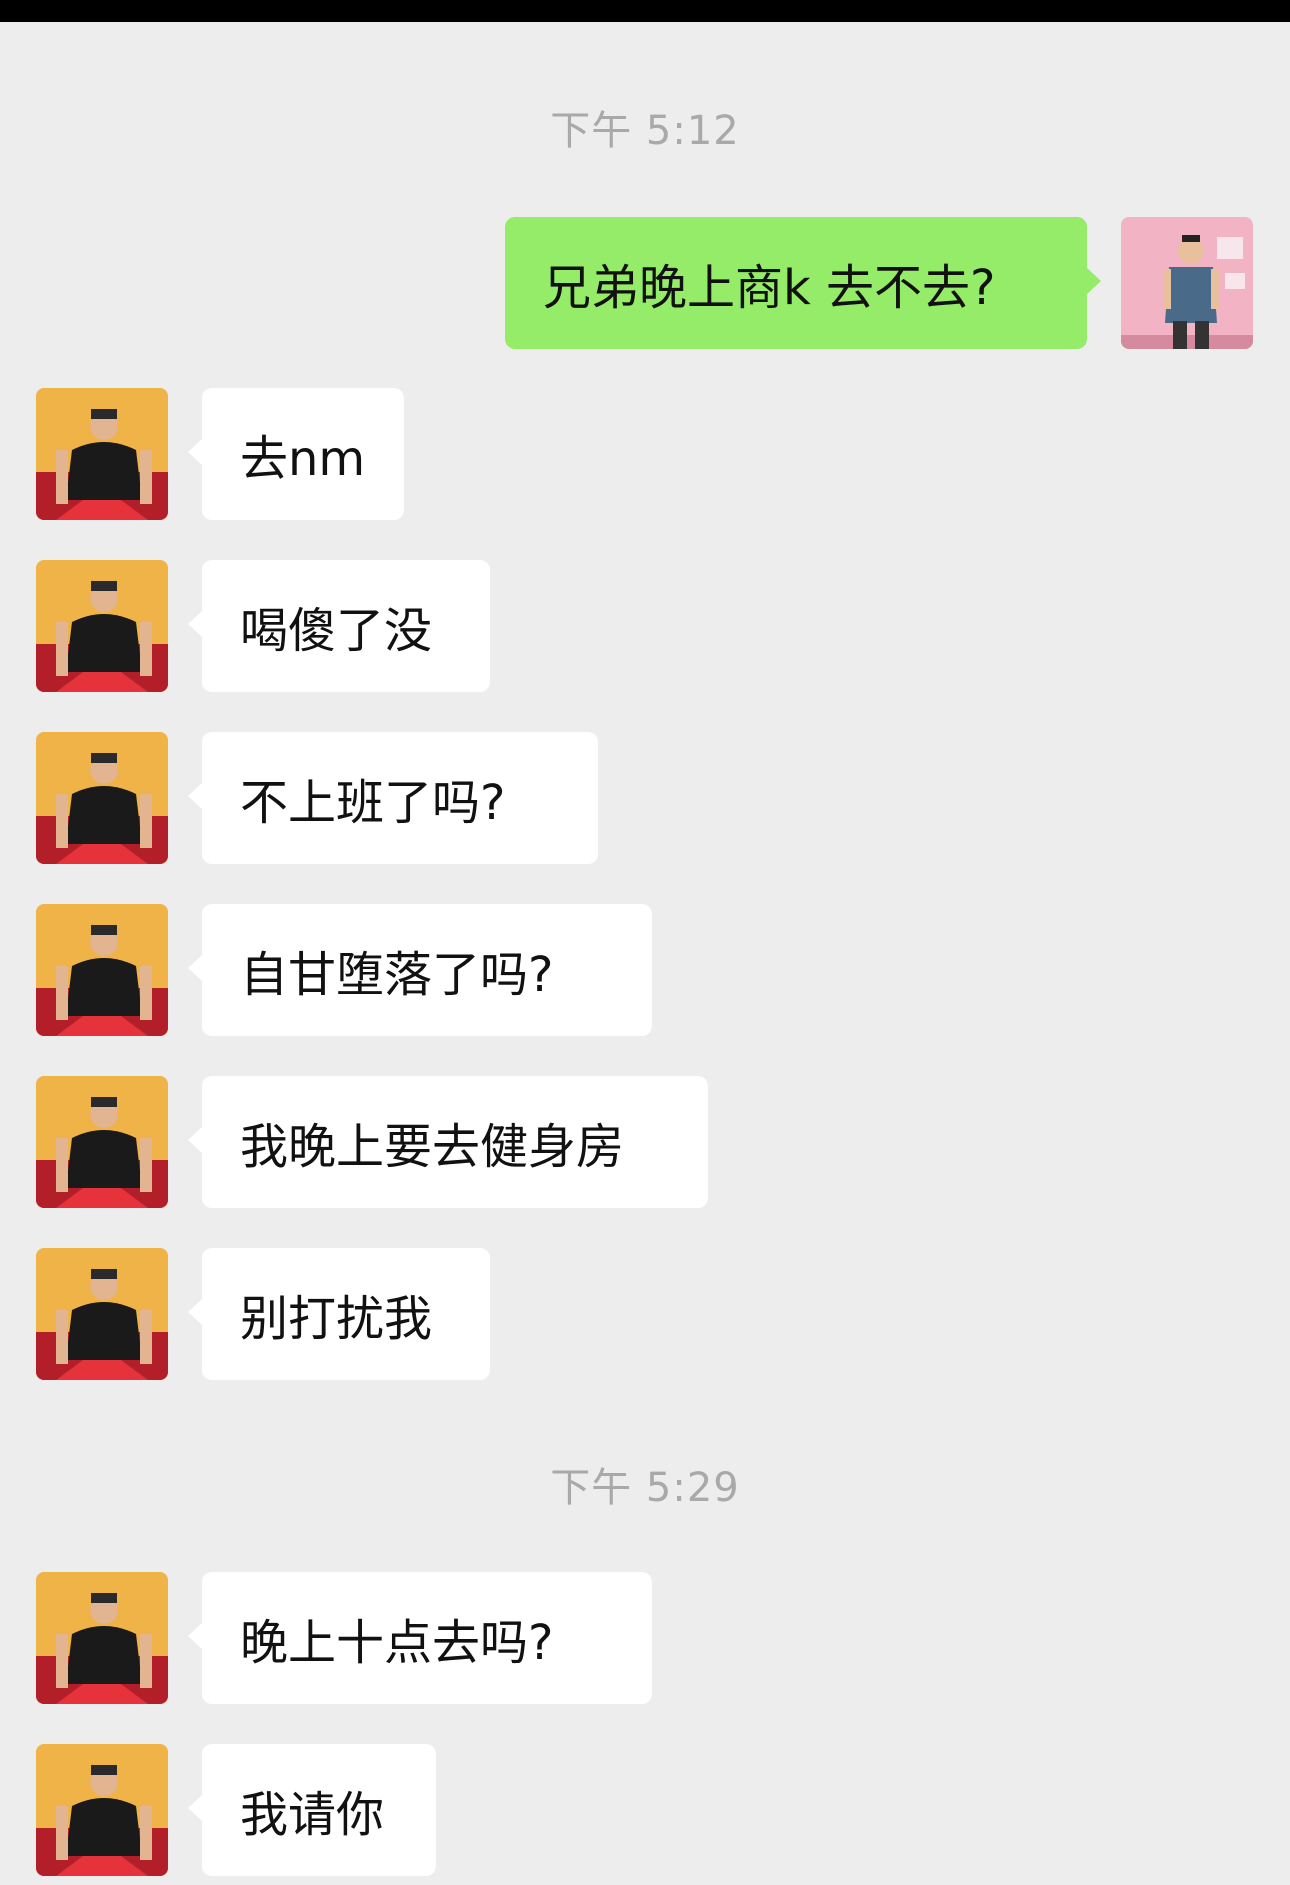  I want to click on incoming-message-bubble: 别打扰我, so click(339, 1314).